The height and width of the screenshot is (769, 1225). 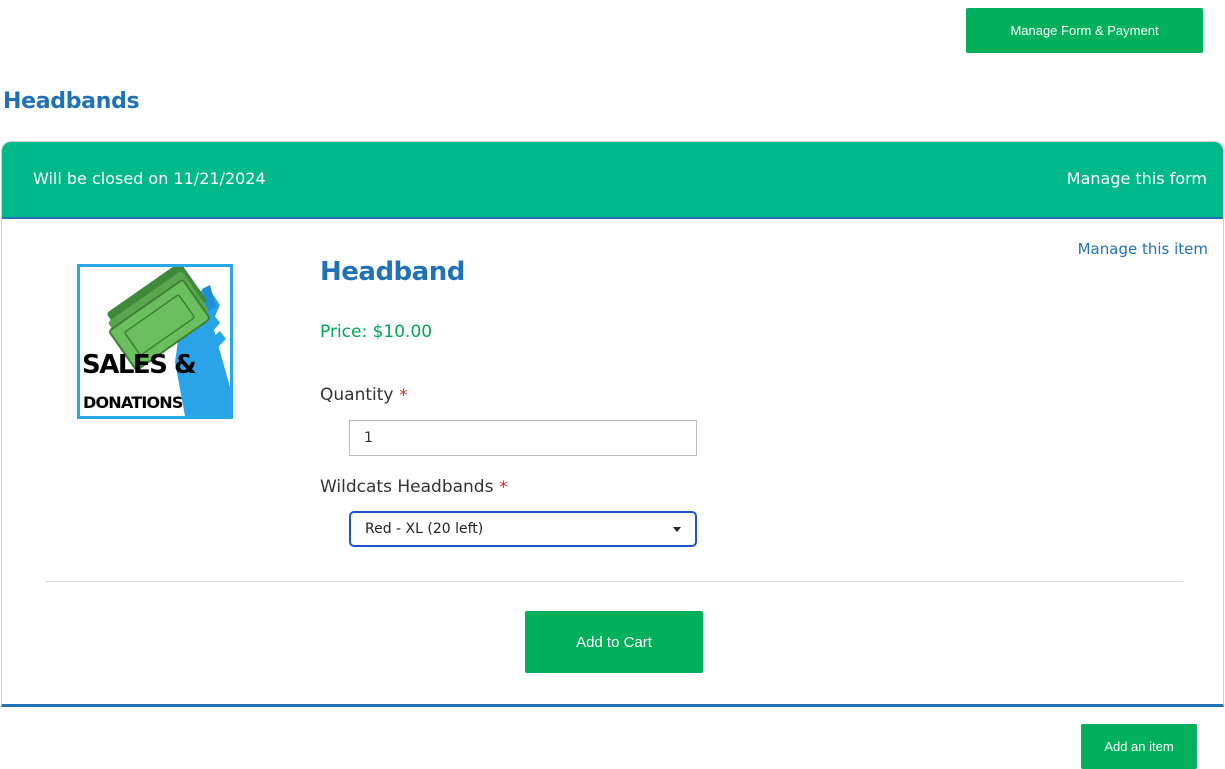 What do you see at coordinates (677, 529) in the screenshot?
I see `chevron-down-icon` at bounding box center [677, 529].